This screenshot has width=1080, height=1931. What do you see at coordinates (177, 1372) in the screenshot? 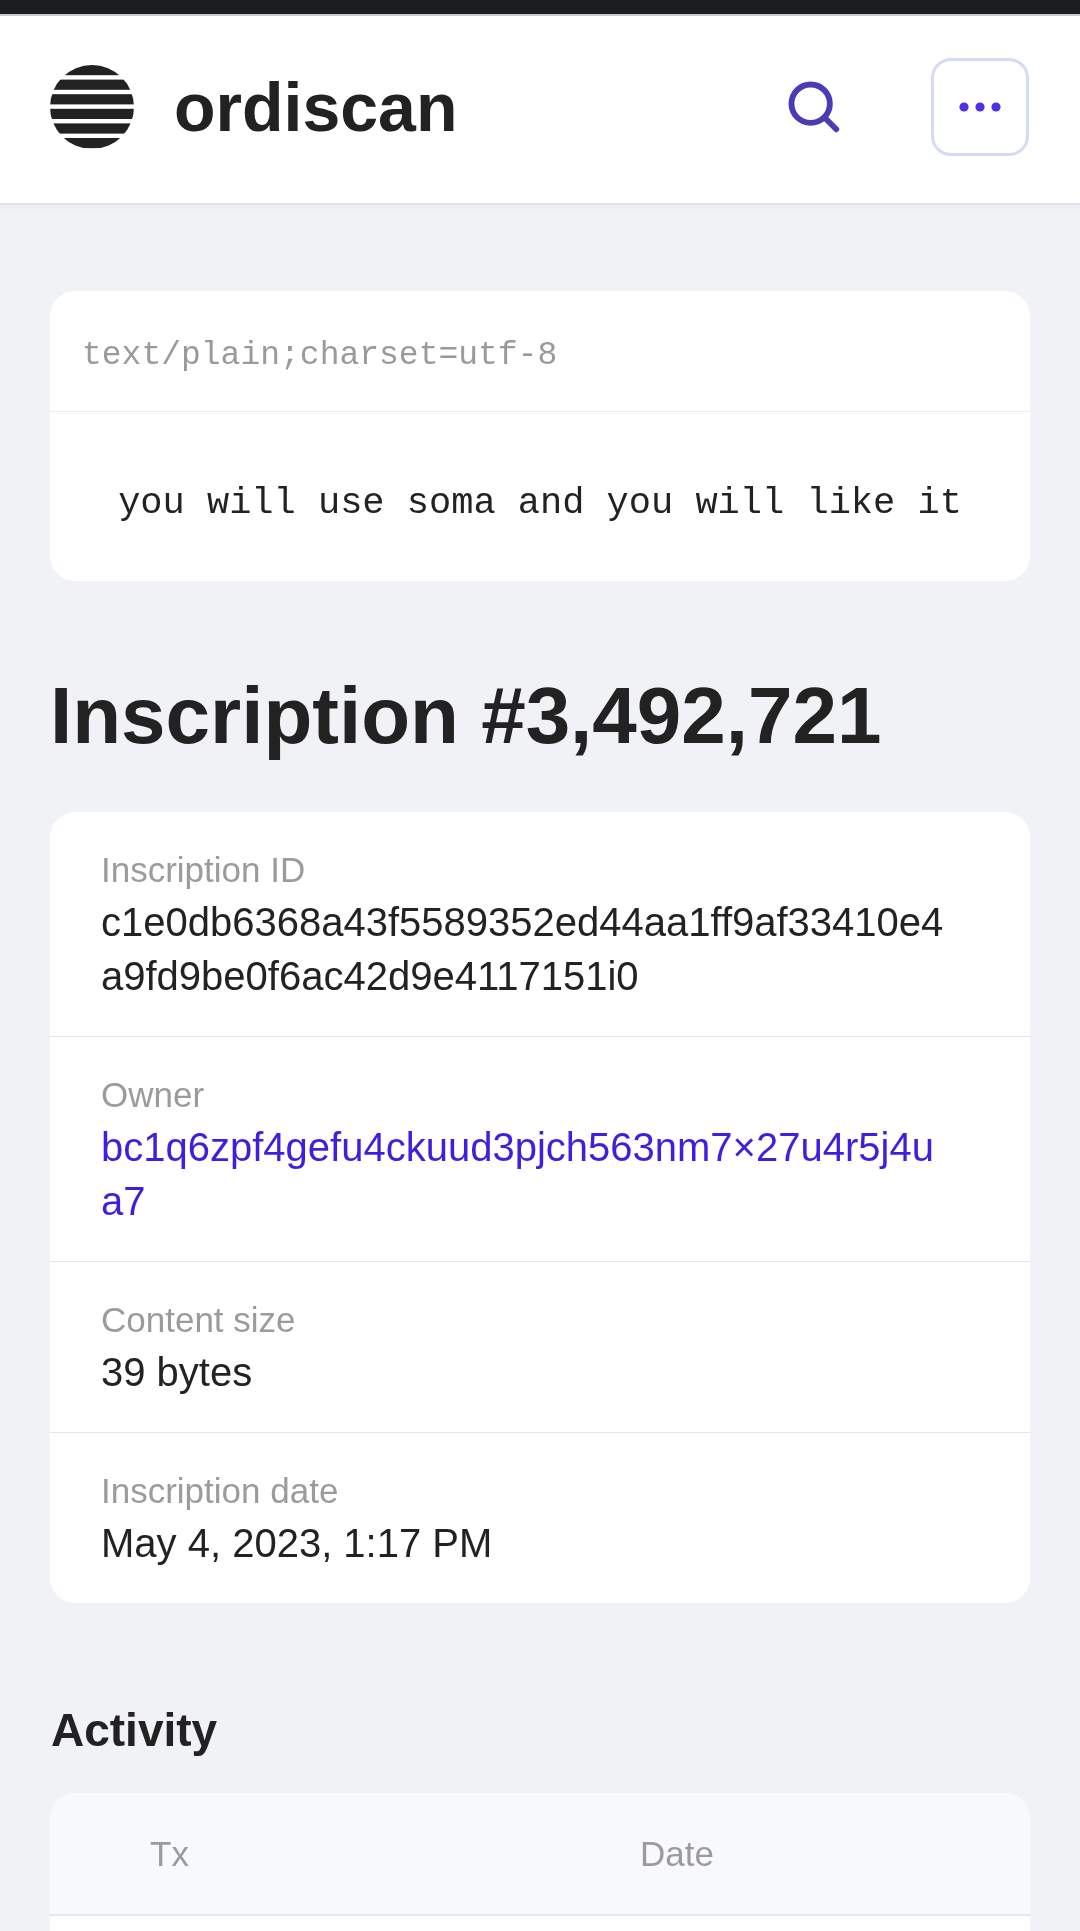
I see `detail-value: 39 bytes` at bounding box center [177, 1372].